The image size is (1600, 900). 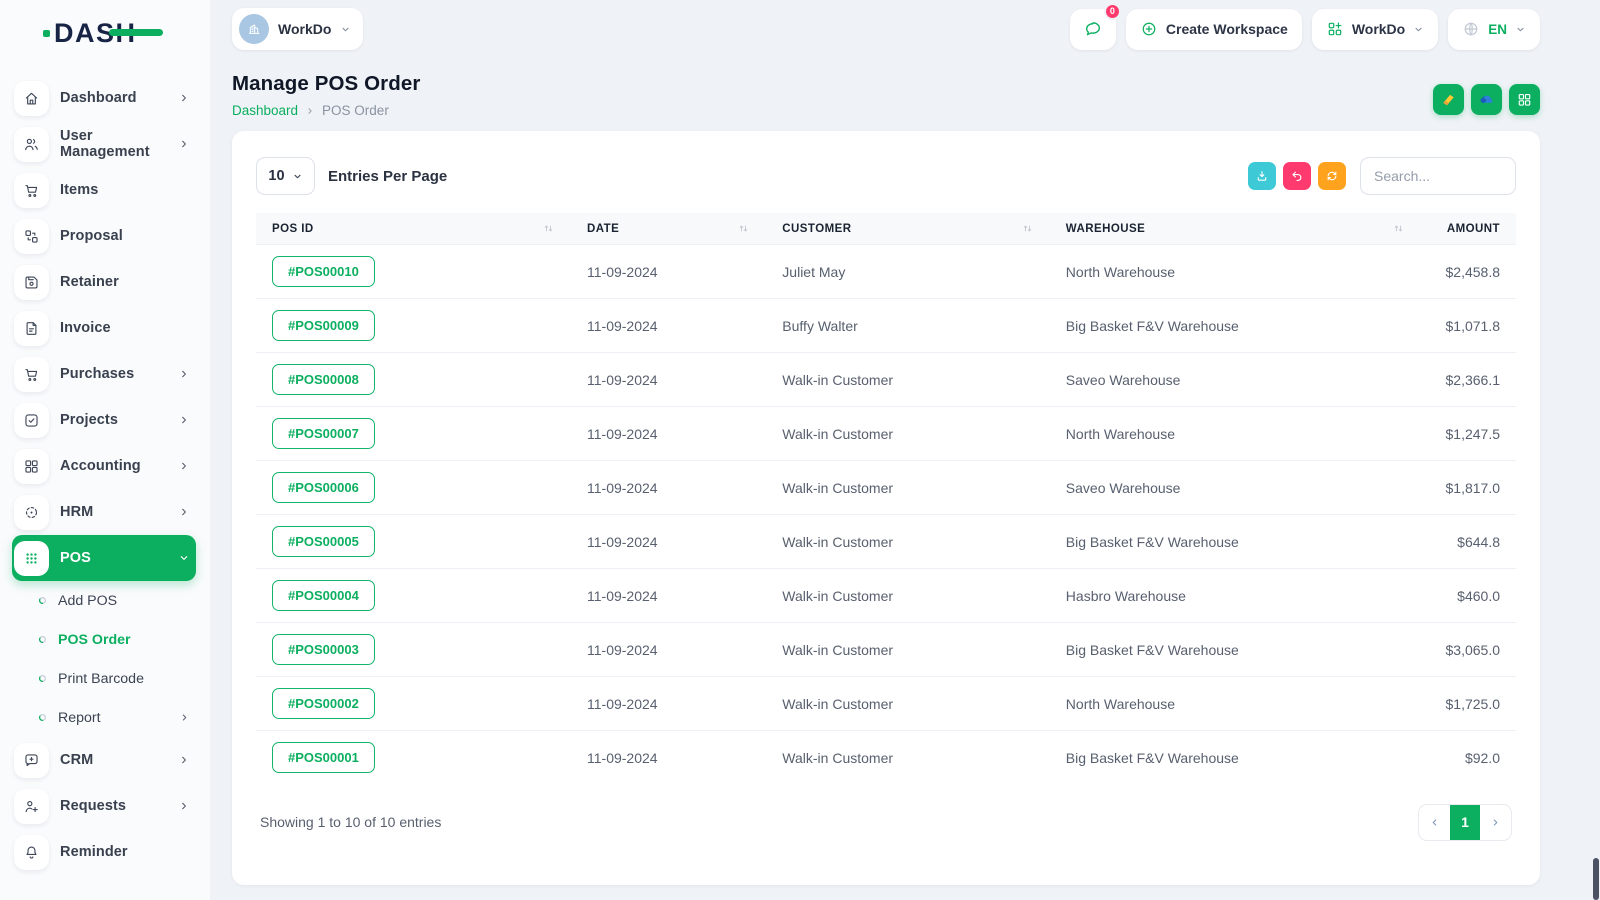 What do you see at coordinates (1332, 176) in the screenshot?
I see `refresh-button` at bounding box center [1332, 176].